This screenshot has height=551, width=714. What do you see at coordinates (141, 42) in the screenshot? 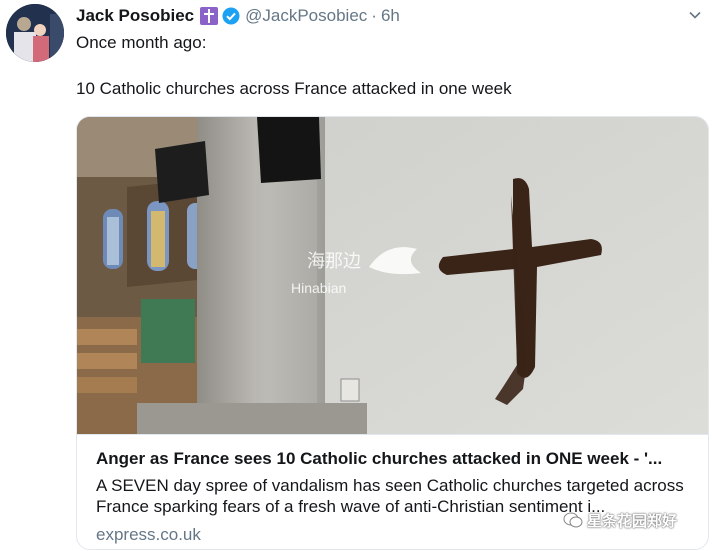
I see `tweet-text-line: Once month ago:` at bounding box center [141, 42].